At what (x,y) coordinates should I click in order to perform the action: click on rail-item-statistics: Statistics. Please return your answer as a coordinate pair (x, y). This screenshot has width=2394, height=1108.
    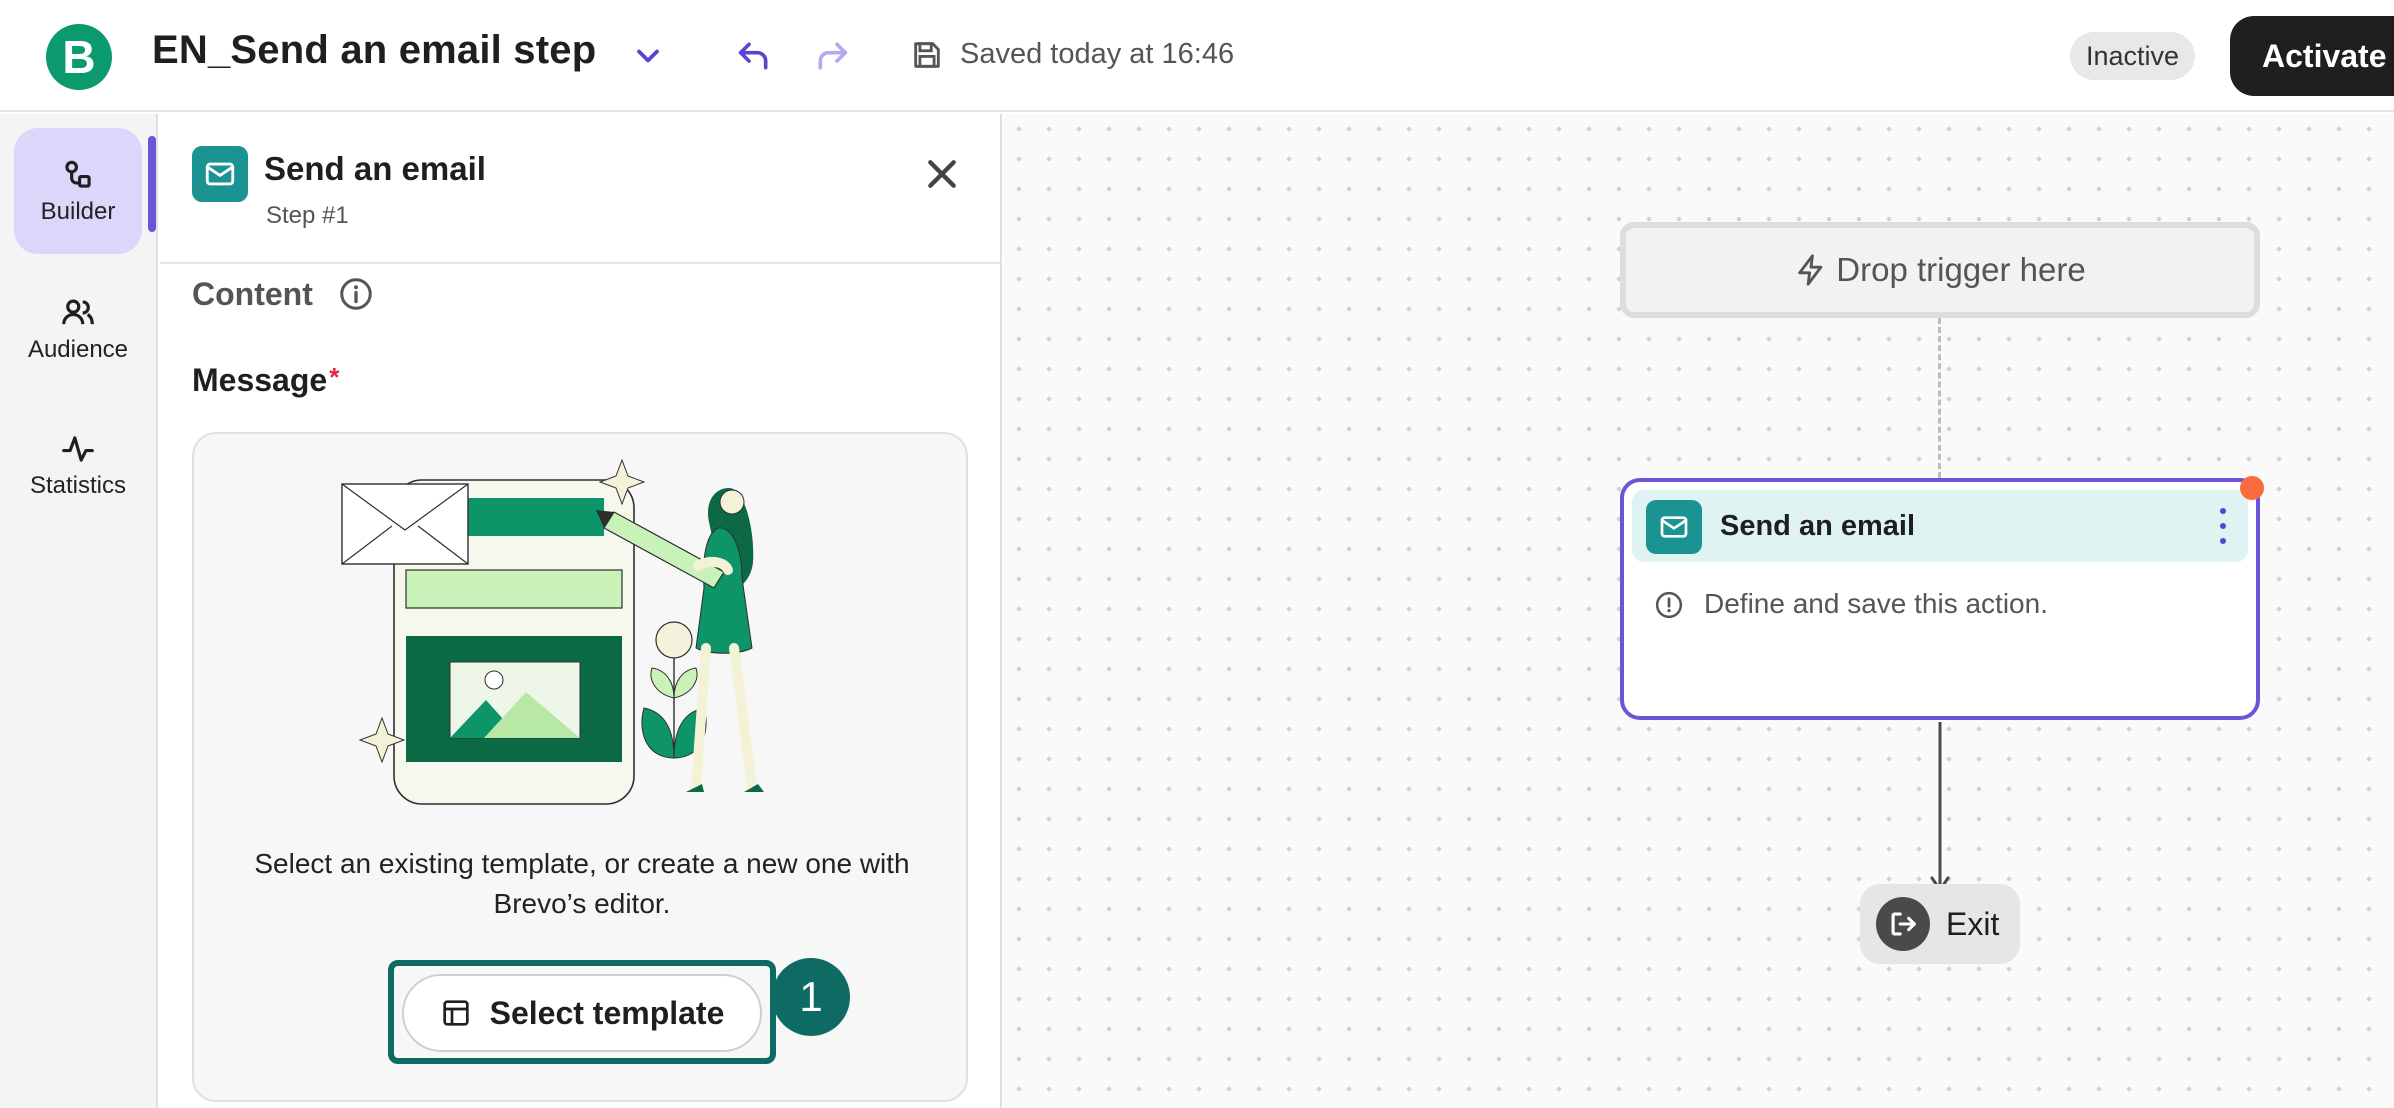
    Looking at the image, I should click on (78, 465).